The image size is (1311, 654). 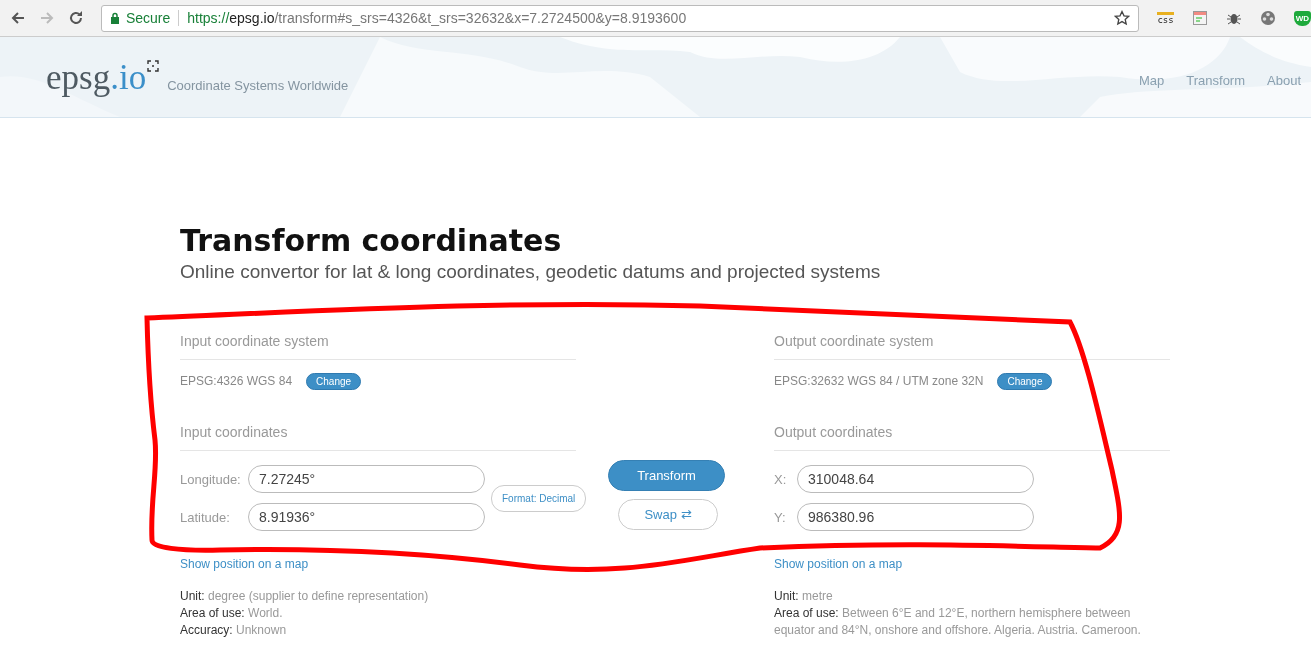 What do you see at coordinates (1122, 18) in the screenshot?
I see `star-icon` at bounding box center [1122, 18].